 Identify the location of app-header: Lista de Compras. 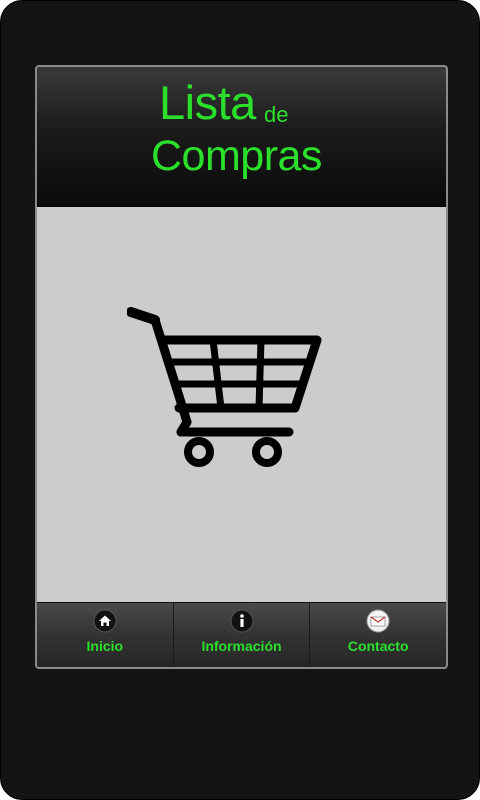
(241, 137).